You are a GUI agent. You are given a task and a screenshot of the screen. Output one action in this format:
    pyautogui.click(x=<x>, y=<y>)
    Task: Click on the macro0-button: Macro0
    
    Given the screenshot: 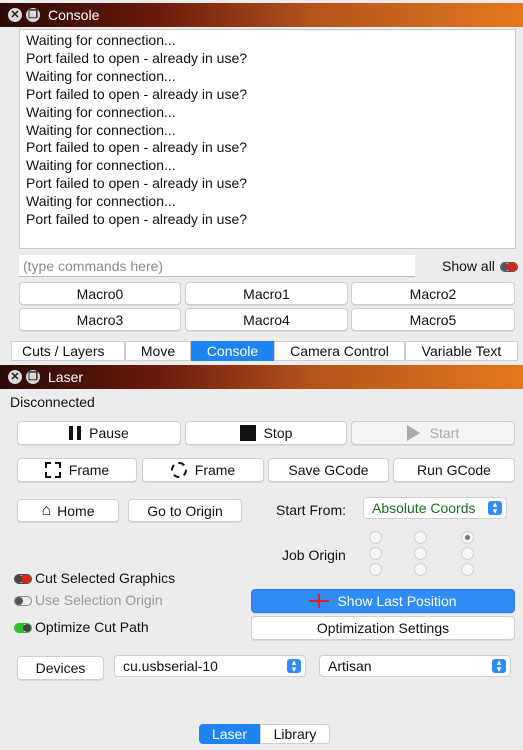 What is the action you would take?
    pyautogui.click(x=100, y=293)
    